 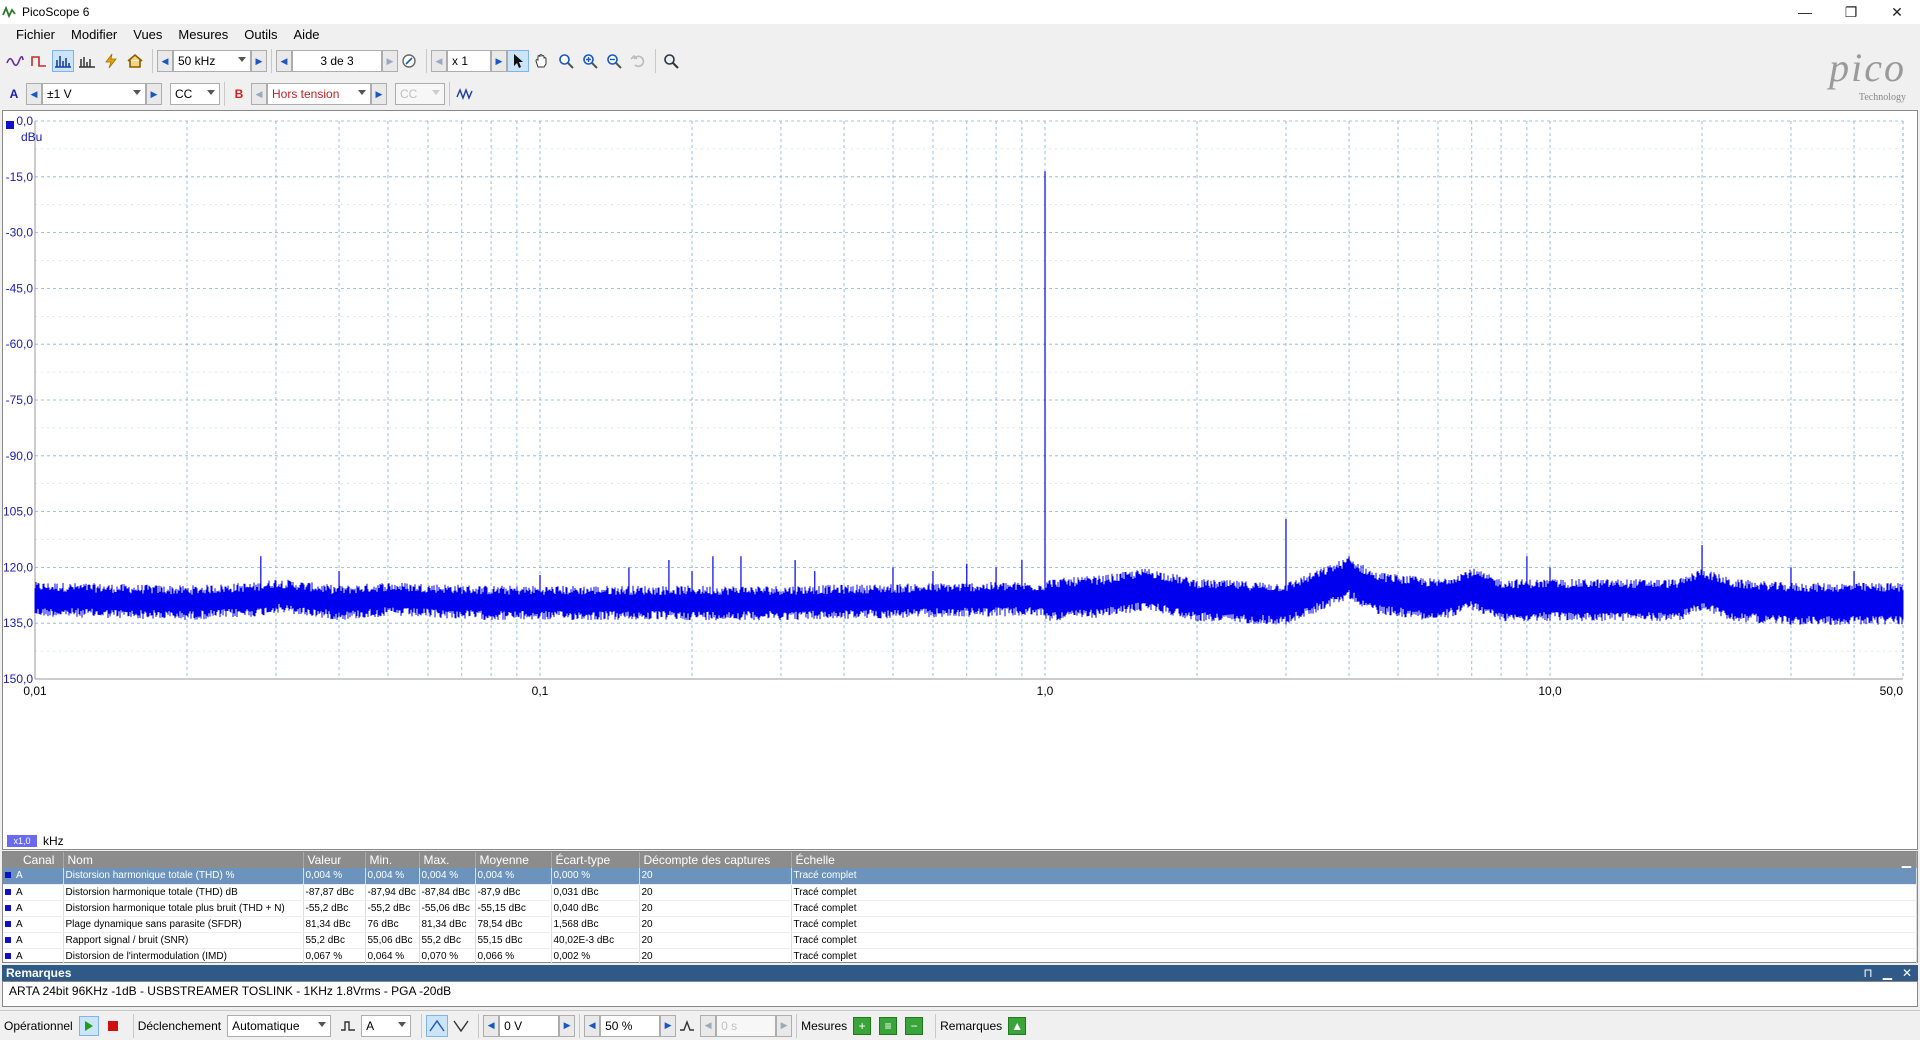 What do you see at coordinates (260, 34) in the screenshot?
I see `menu-outils: Outils` at bounding box center [260, 34].